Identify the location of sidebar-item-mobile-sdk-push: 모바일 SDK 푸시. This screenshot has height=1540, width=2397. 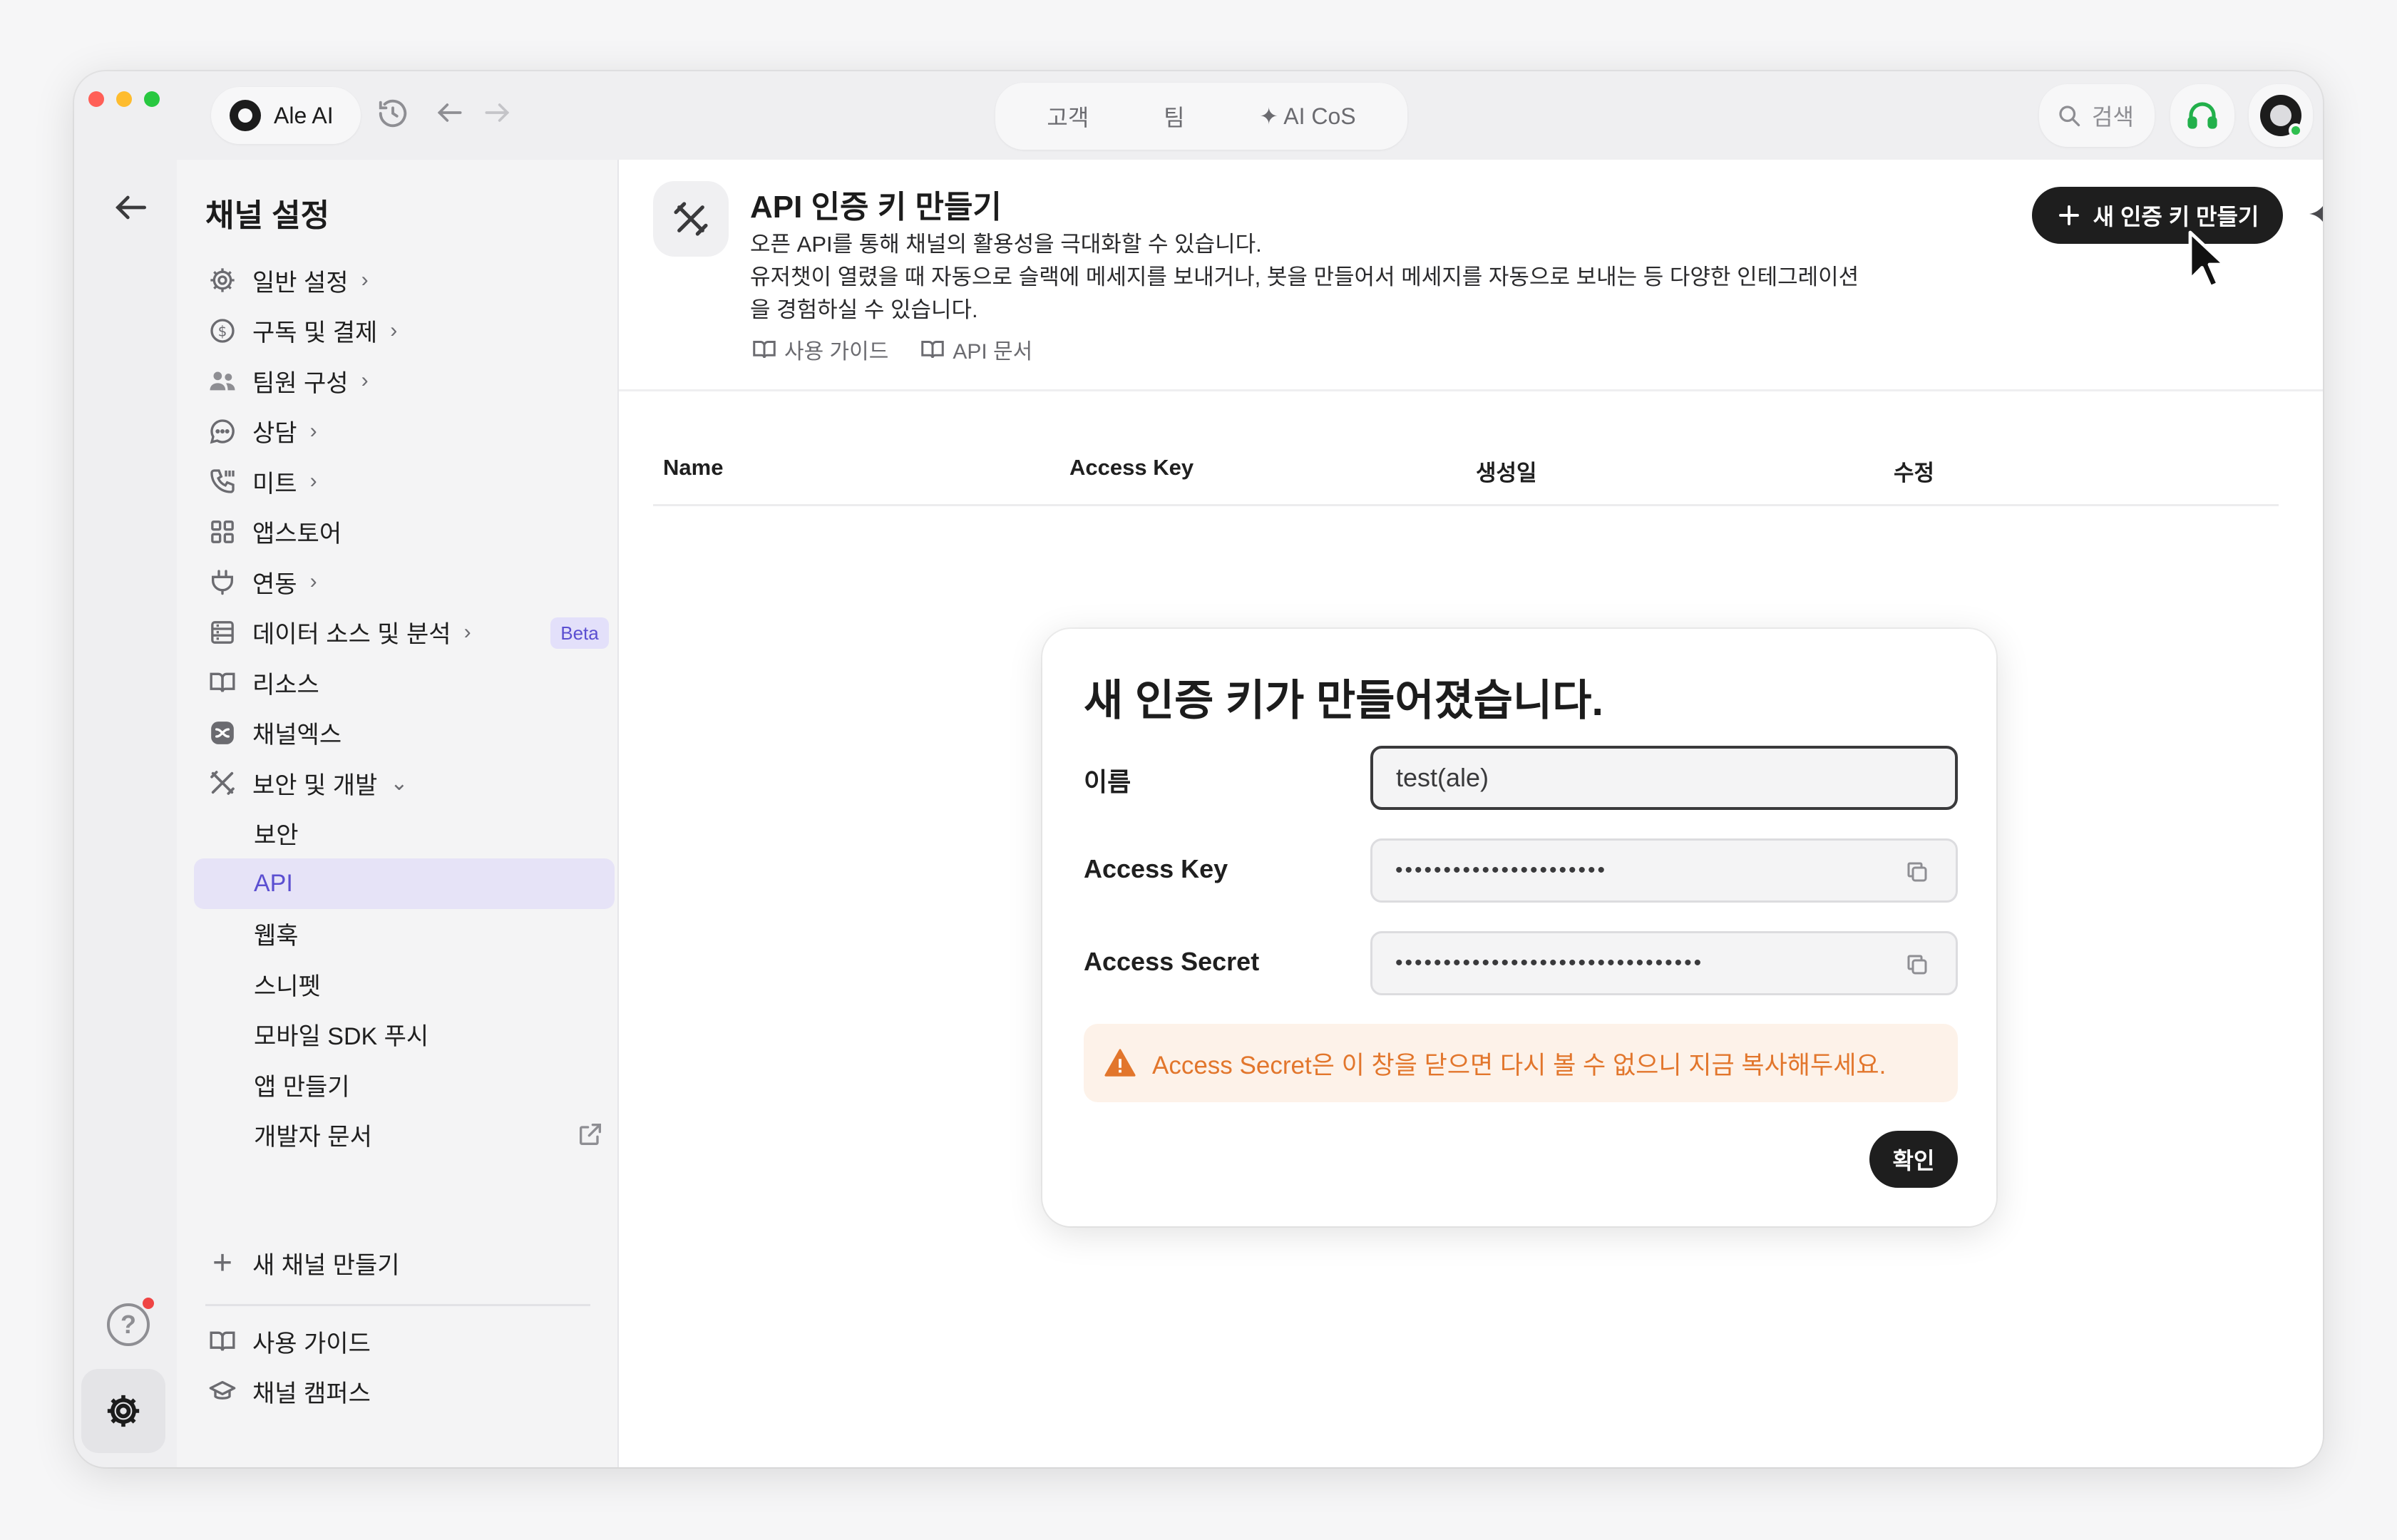
(404, 1035).